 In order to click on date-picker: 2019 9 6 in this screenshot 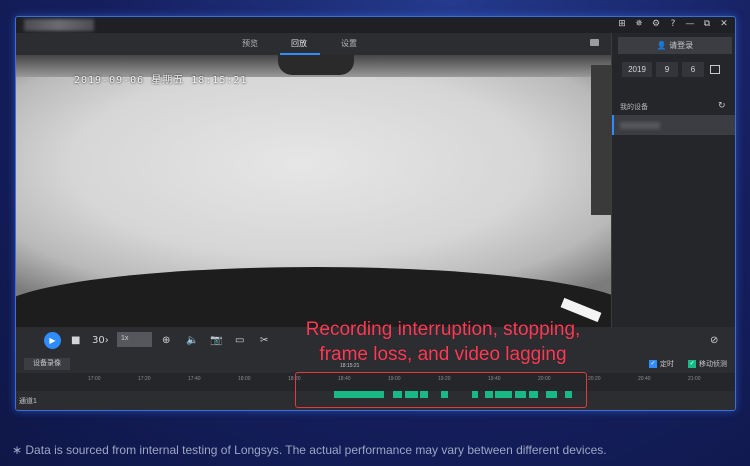, I will do `click(663, 69)`.